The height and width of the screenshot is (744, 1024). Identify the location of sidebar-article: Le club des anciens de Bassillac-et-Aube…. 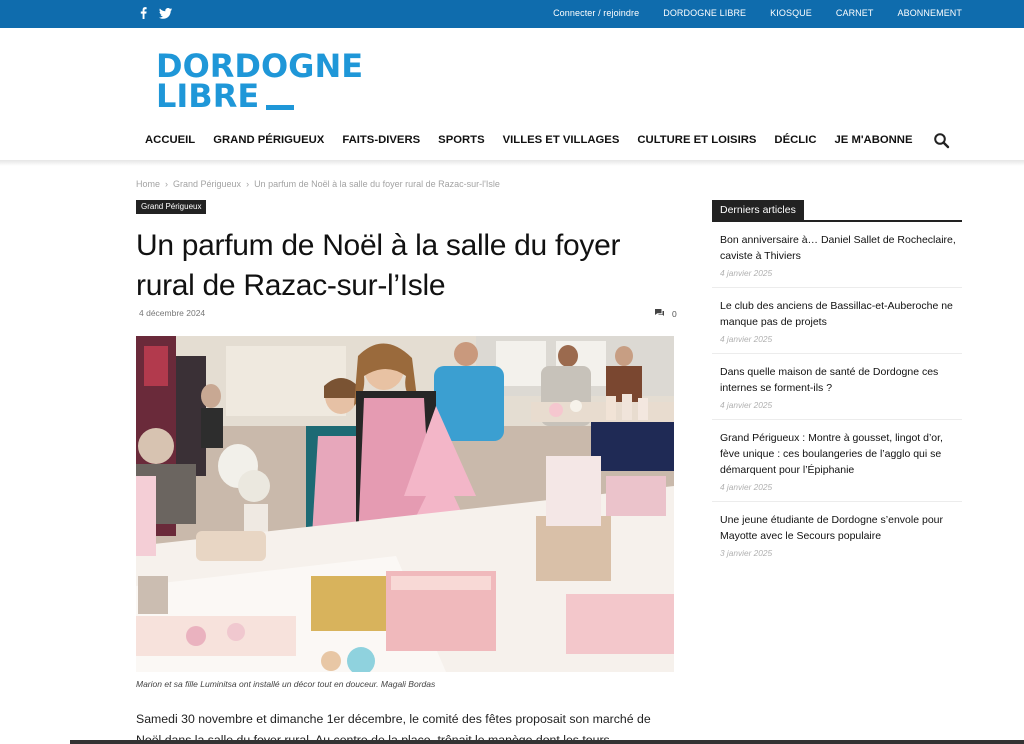
(837, 321).